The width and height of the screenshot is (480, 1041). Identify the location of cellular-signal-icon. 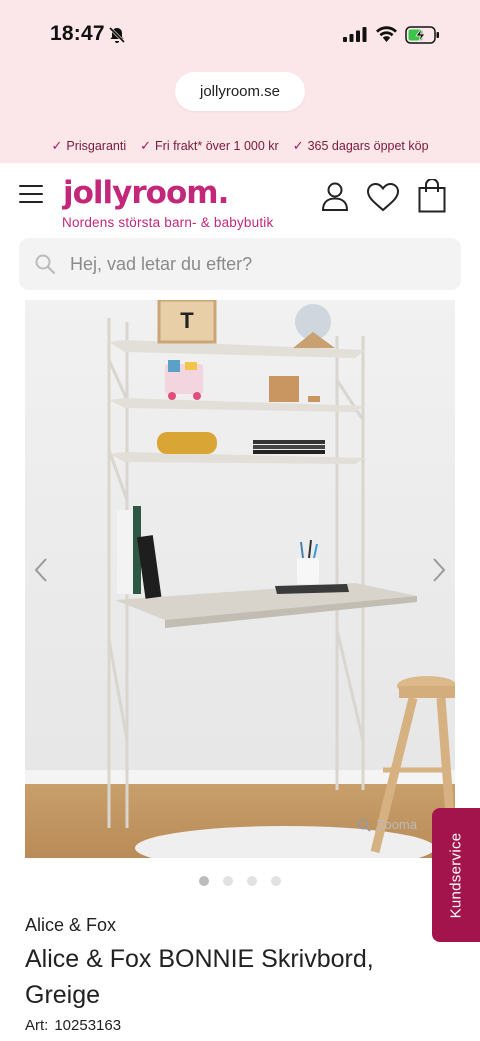
(355, 34).